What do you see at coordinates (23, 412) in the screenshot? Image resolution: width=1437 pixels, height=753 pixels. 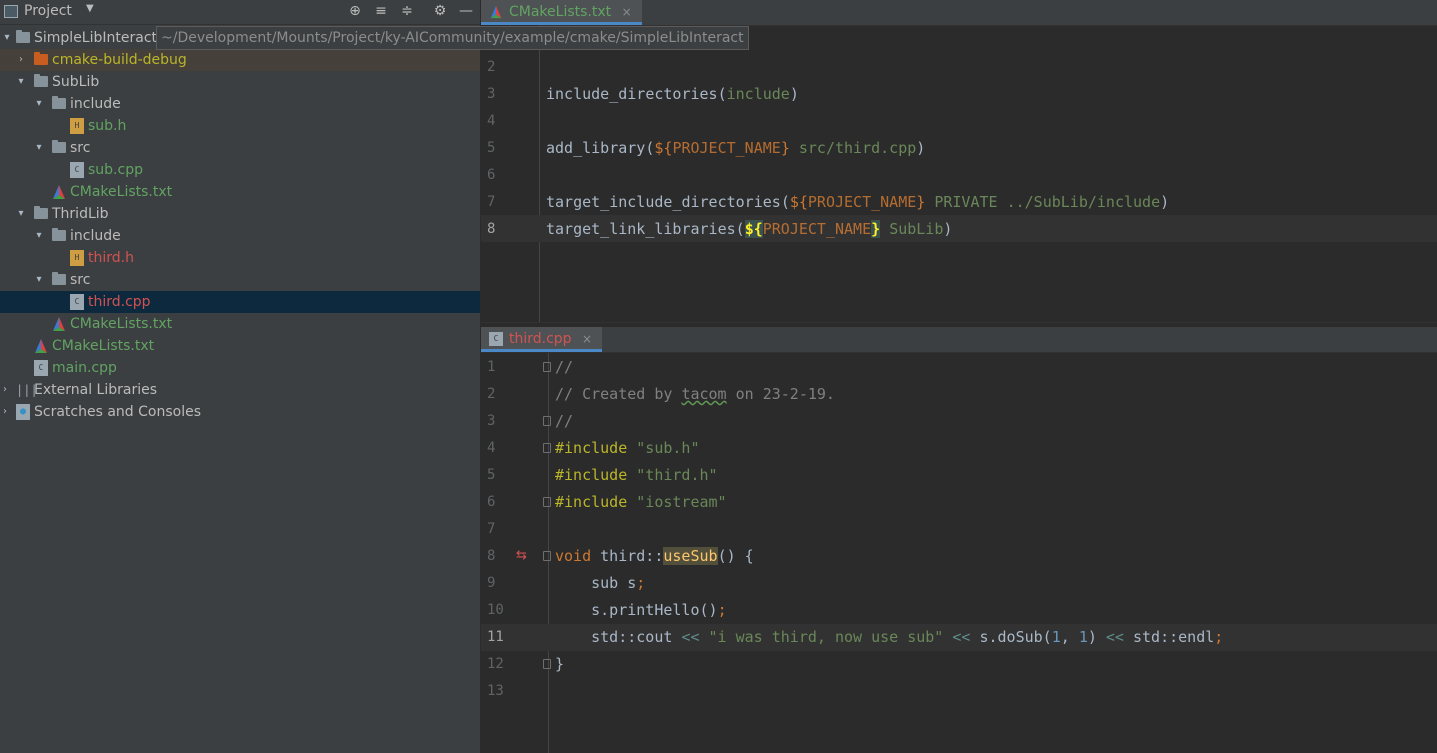 I see `scratches-icon: ●` at bounding box center [23, 412].